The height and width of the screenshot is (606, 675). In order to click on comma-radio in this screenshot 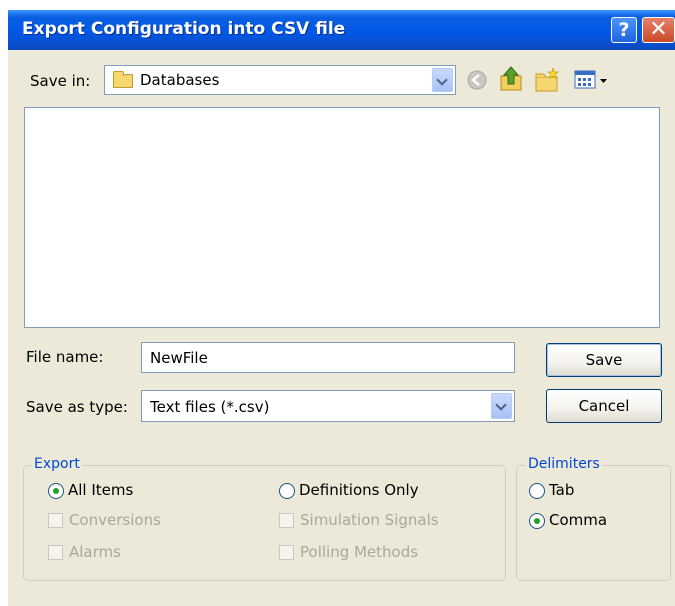, I will do `click(537, 521)`.